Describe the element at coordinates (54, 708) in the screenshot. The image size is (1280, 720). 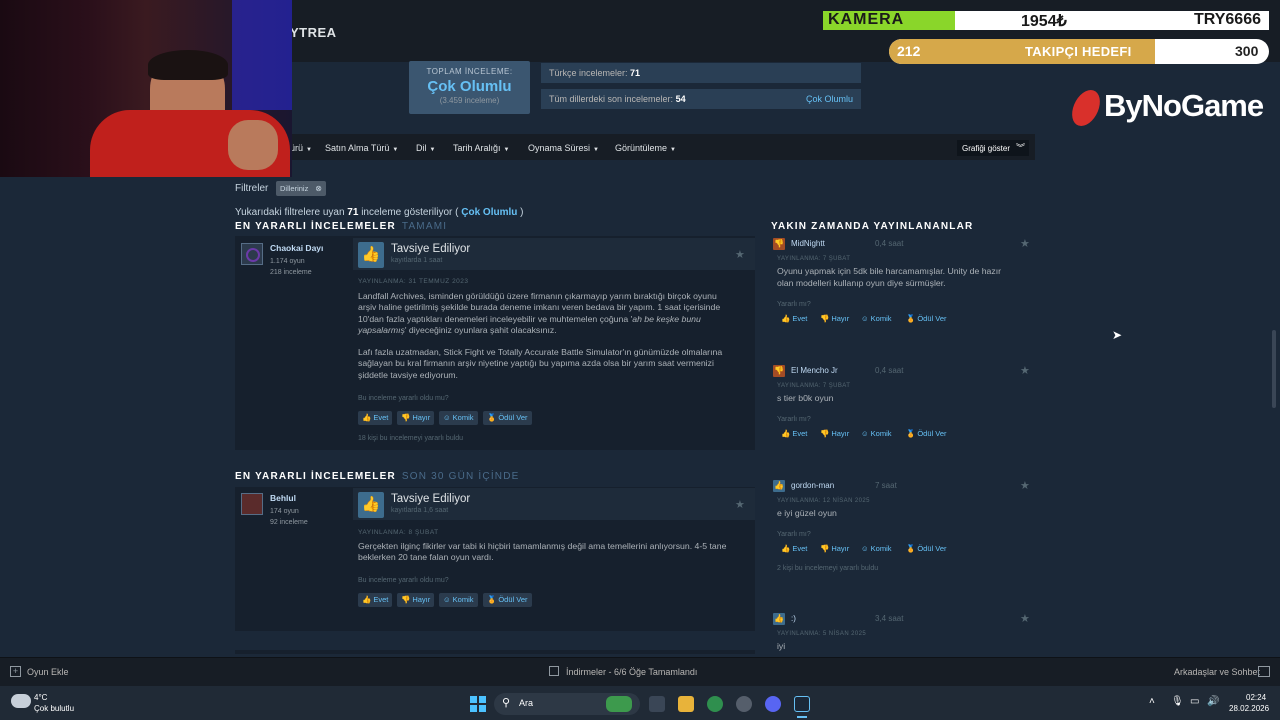
I see `weather: Çok bulutlu` at that location.